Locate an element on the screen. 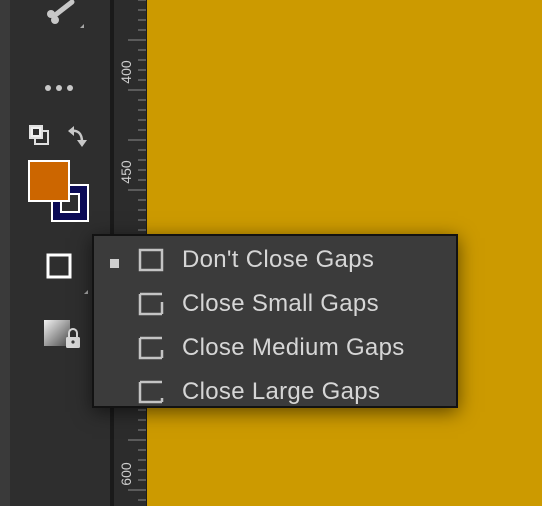  left-panel-edge is located at coordinates (5, 253).